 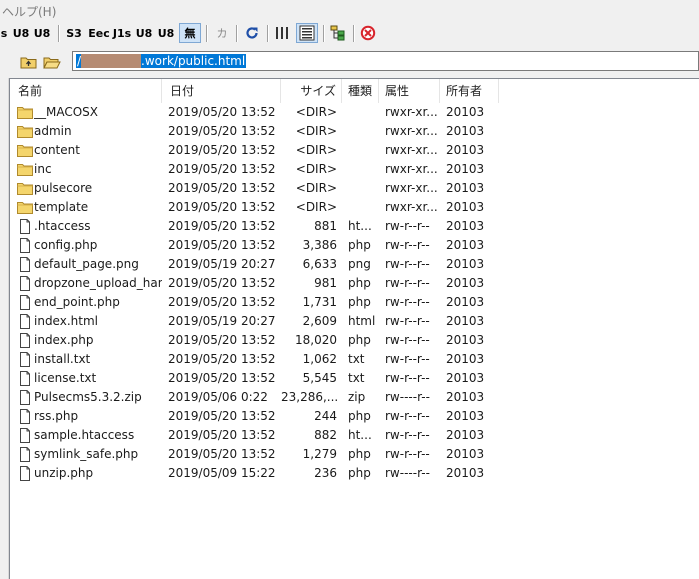 I want to click on toolbar-button-kana: カ, so click(x=222, y=33).